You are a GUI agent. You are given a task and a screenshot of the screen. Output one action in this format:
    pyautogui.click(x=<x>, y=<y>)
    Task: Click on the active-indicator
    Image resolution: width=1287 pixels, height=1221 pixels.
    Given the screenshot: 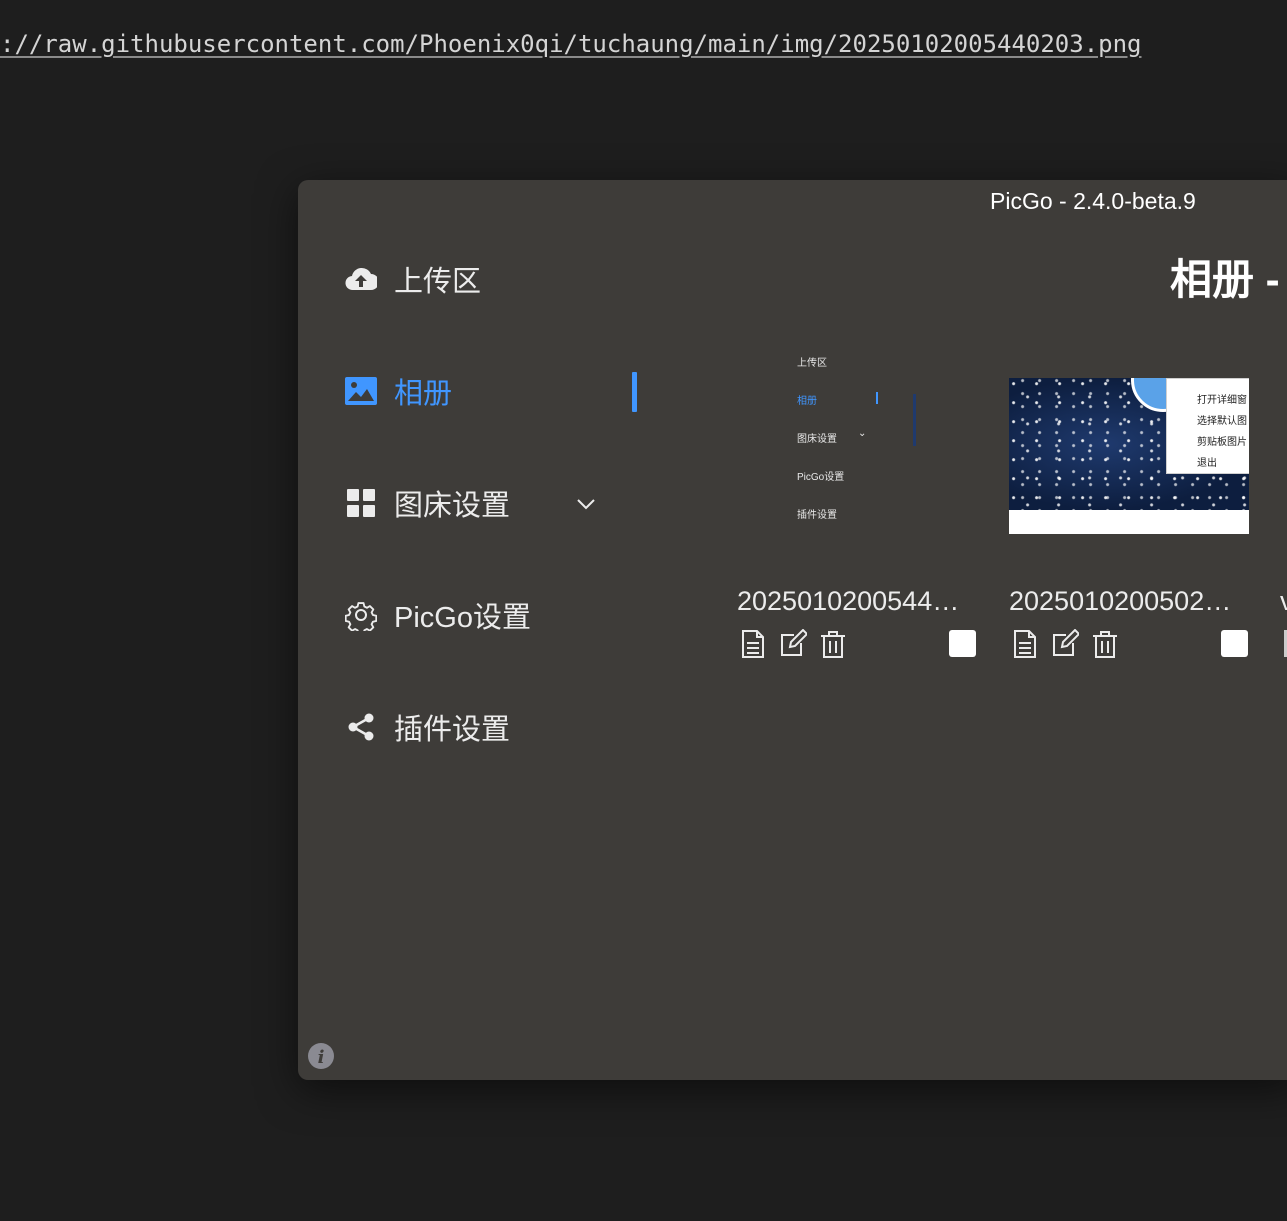 What is the action you would take?
    pyautogui.click(x=634, y=392)
    